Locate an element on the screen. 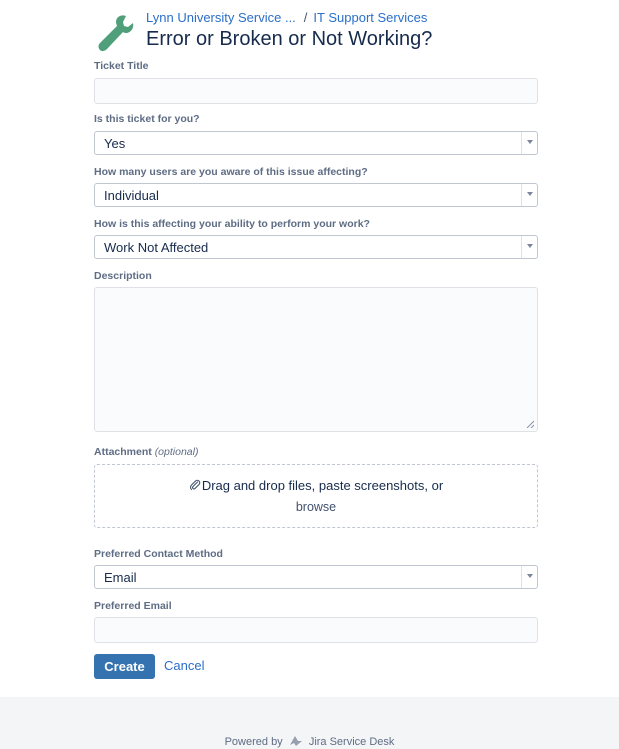  wrench-icon is located at coordinates (116, 33).